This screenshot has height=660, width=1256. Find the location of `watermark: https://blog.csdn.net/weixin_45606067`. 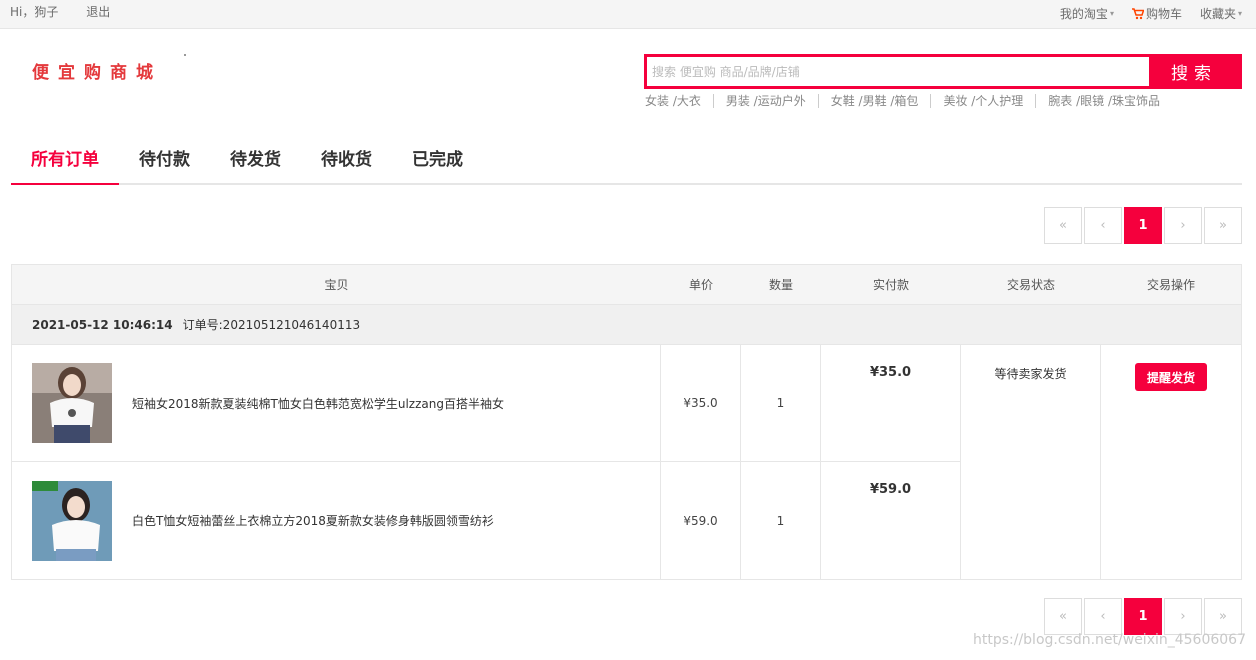

watermark: https://blog.csdn.net/weixin_45606067 is located at coordinates (1109, 640).